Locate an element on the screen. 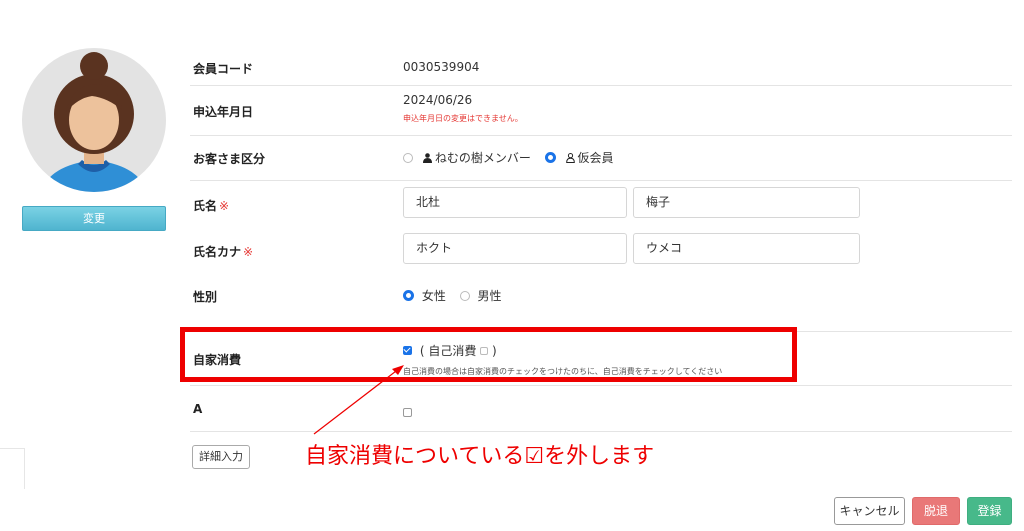 This screenshot has height=531, width=1024. name-label-text: 氏名 is located at coordinates (205, 206).